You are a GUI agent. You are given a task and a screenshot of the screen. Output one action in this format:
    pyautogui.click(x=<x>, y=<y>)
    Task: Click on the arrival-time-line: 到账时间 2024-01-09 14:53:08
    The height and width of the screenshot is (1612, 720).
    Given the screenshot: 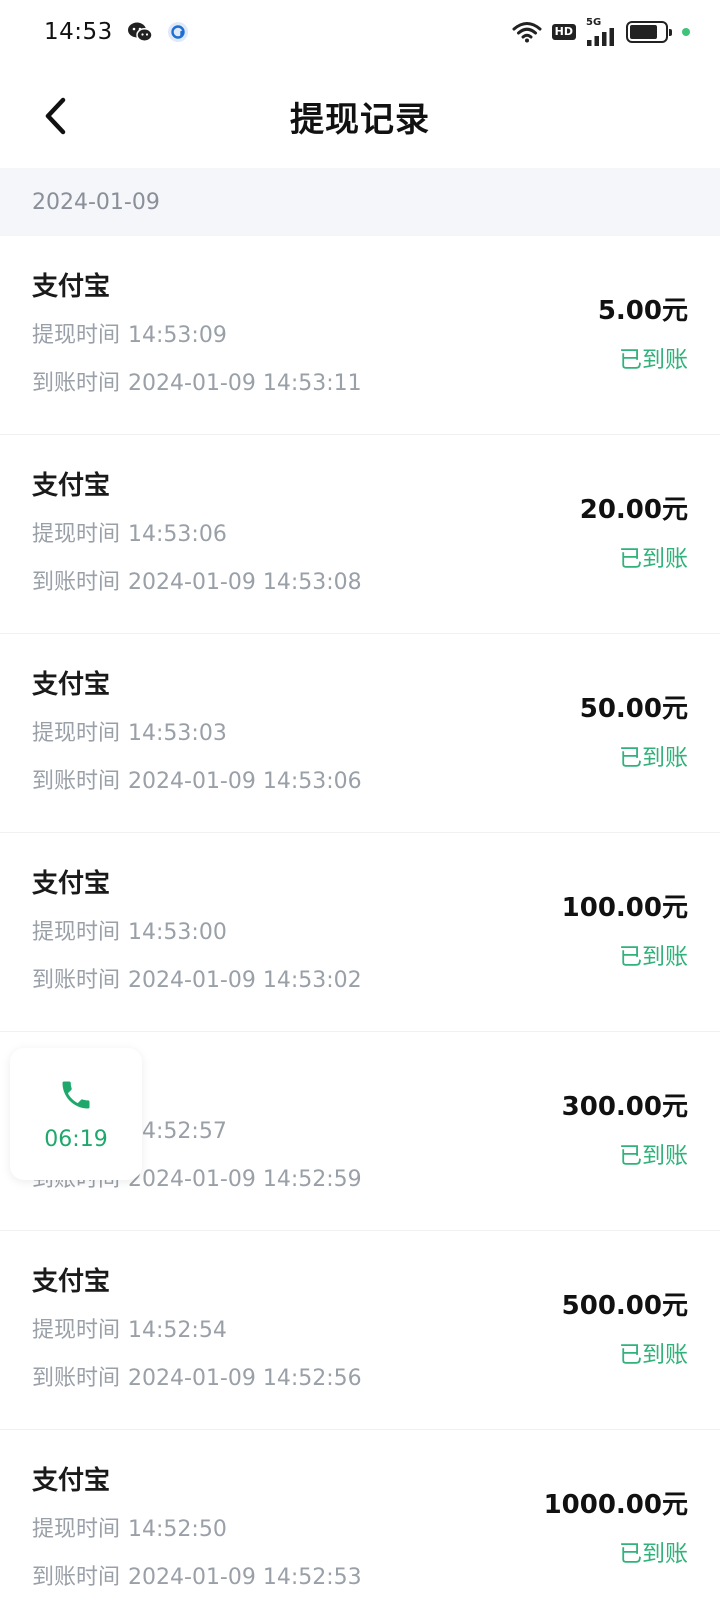 What is the action you would take?
    pyautogui.click(x=197, y=583)
    